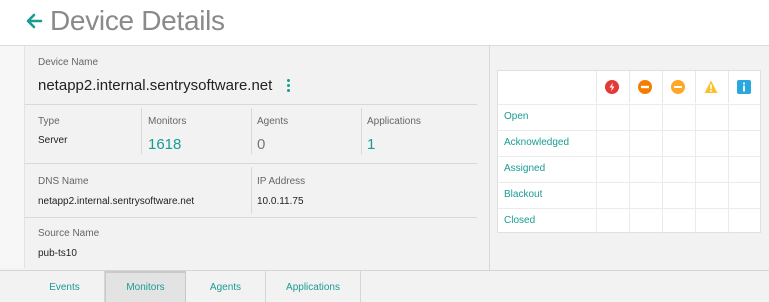 This screenshot has height=302, width=769. I want to click on source-label: Source Name, so click(69, 233).